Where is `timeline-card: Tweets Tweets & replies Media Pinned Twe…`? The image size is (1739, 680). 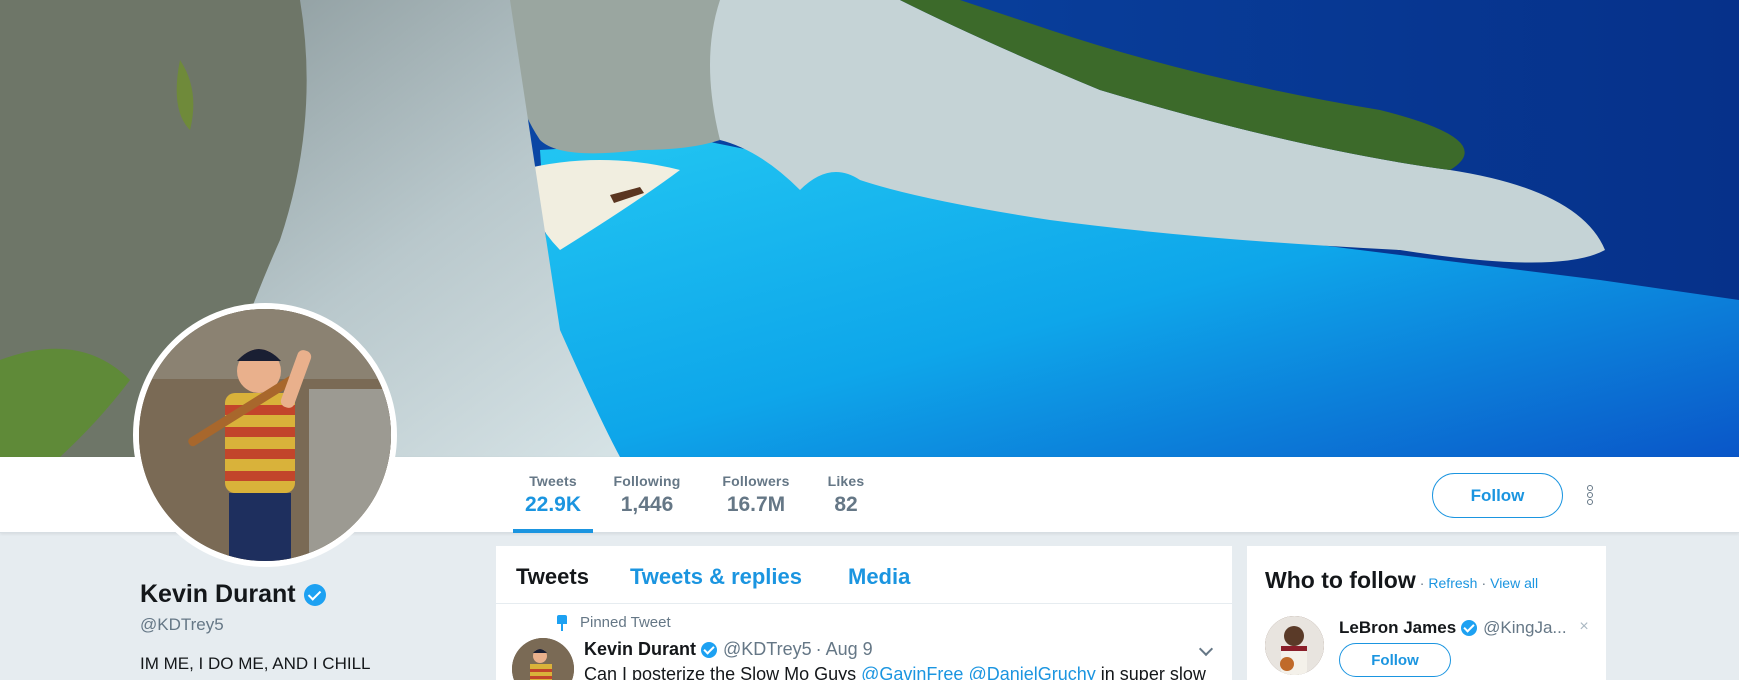 timeline-card: Tweets Tweets & replies Media Pinned Twe… is located at coordinates (864, 613).